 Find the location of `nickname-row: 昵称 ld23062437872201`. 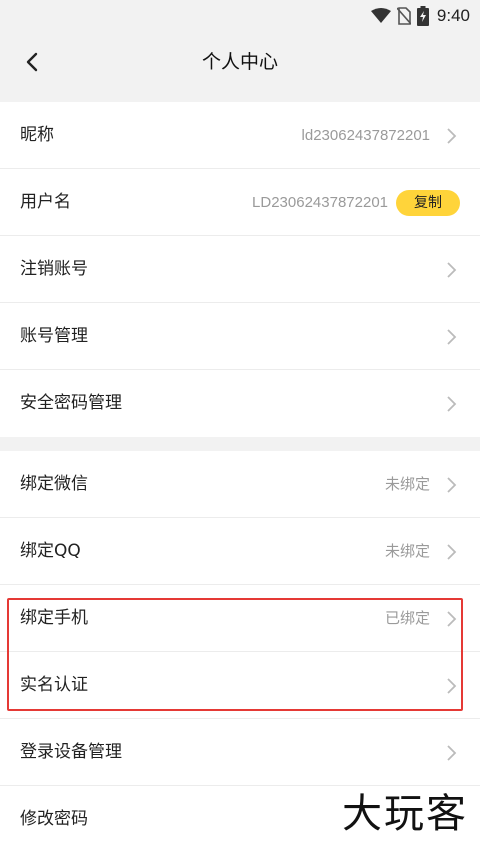

nickname-row: 昵称 ld23062437872201 is located at coordinates (240, 135).